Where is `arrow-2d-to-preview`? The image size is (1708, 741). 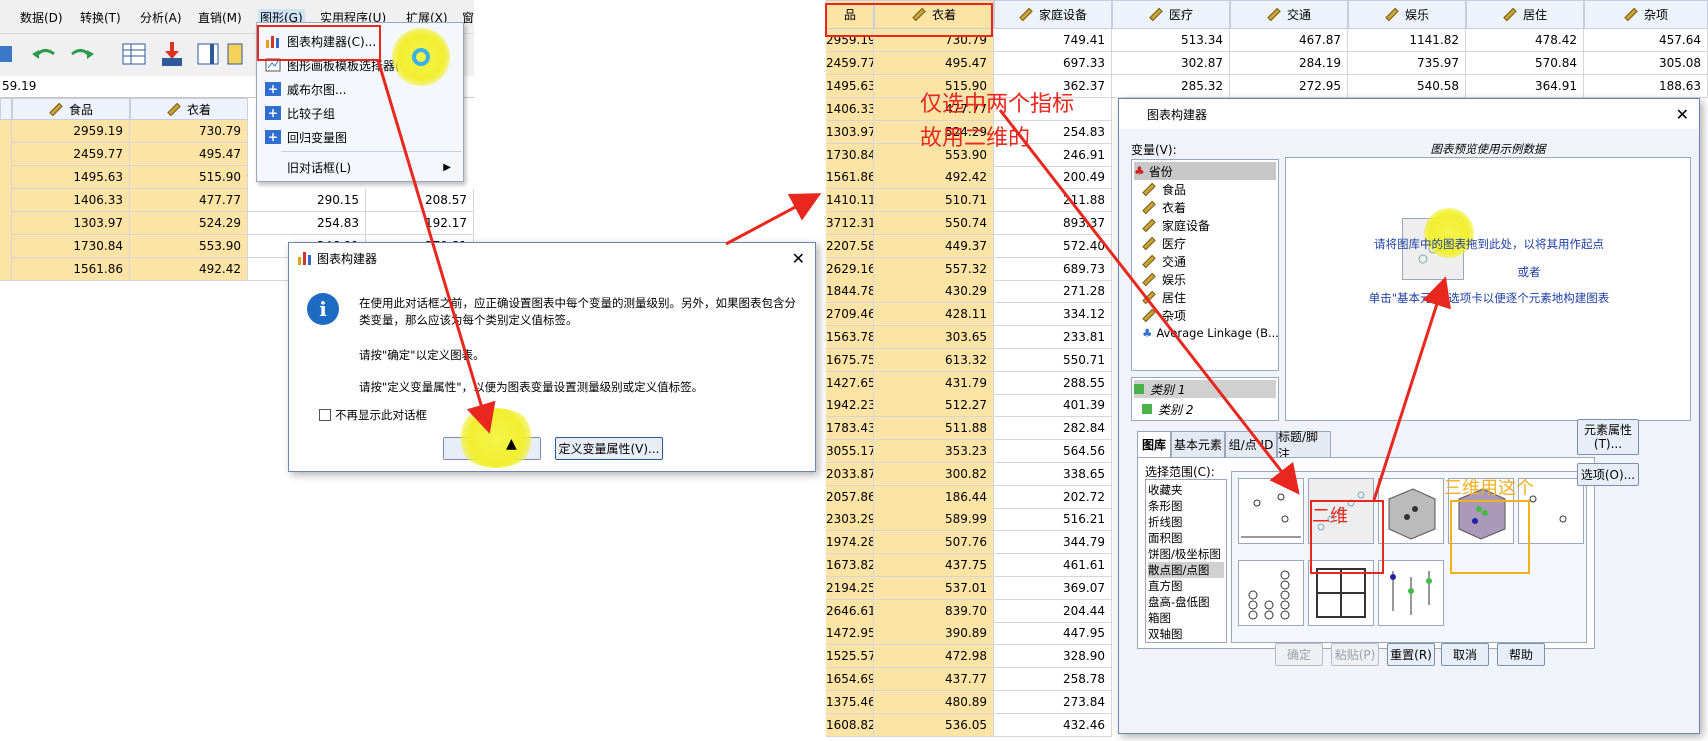
arrow-2d-to-preview is located at coordinates (1411, 388).